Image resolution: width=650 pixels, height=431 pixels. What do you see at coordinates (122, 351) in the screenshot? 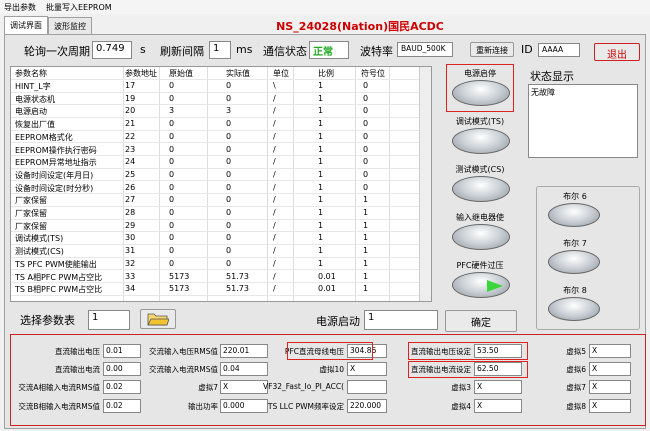
I see `measure-value: 0.01` at bounding box center [122, 351].